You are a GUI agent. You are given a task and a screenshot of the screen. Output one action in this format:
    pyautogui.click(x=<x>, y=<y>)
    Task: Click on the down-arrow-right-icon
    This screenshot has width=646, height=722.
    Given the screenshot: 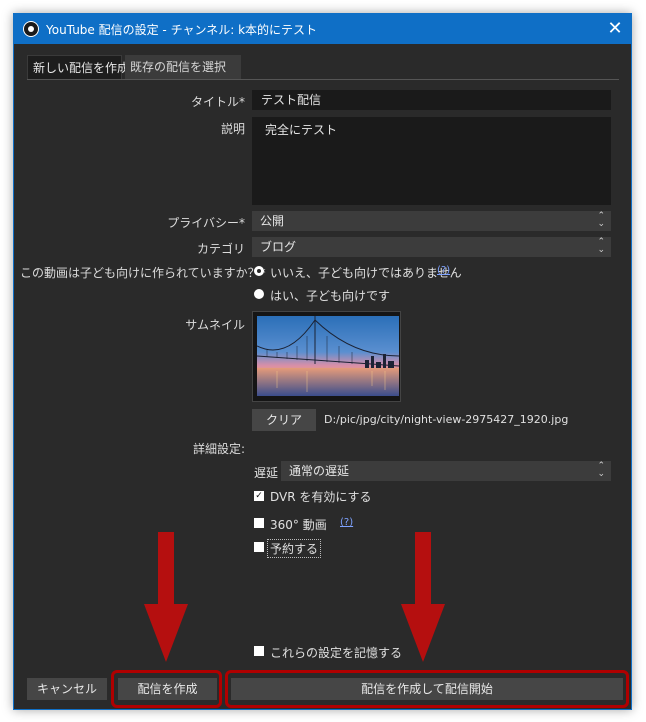 What is the action you would take?
    pyautogui.click(x=423, y=597)
    